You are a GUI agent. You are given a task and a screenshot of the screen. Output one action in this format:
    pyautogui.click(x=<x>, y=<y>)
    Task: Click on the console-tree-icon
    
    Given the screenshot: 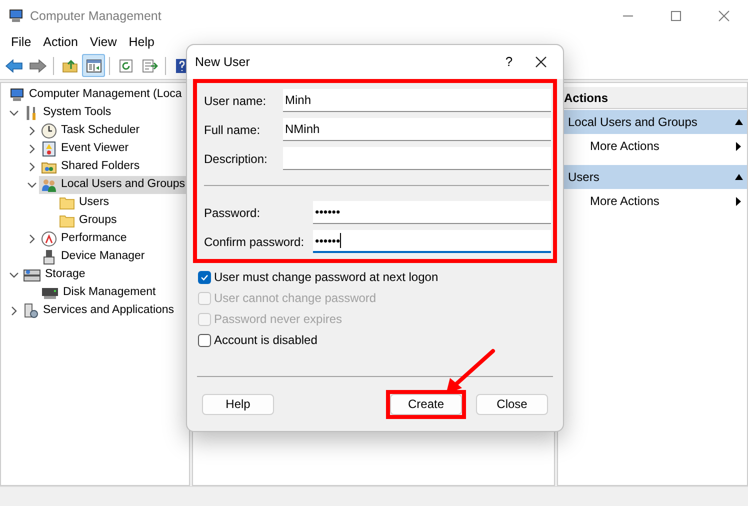 What is the action you would take?
    pyautogui.click(x=94, y=65)
    